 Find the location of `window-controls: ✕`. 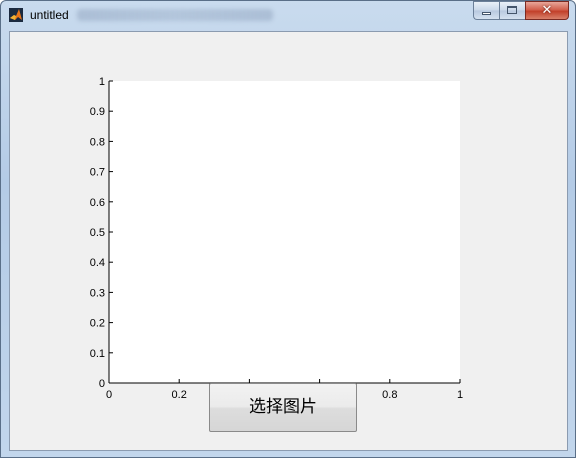

window-controls: ✕ is located at coordinates (521, 10).